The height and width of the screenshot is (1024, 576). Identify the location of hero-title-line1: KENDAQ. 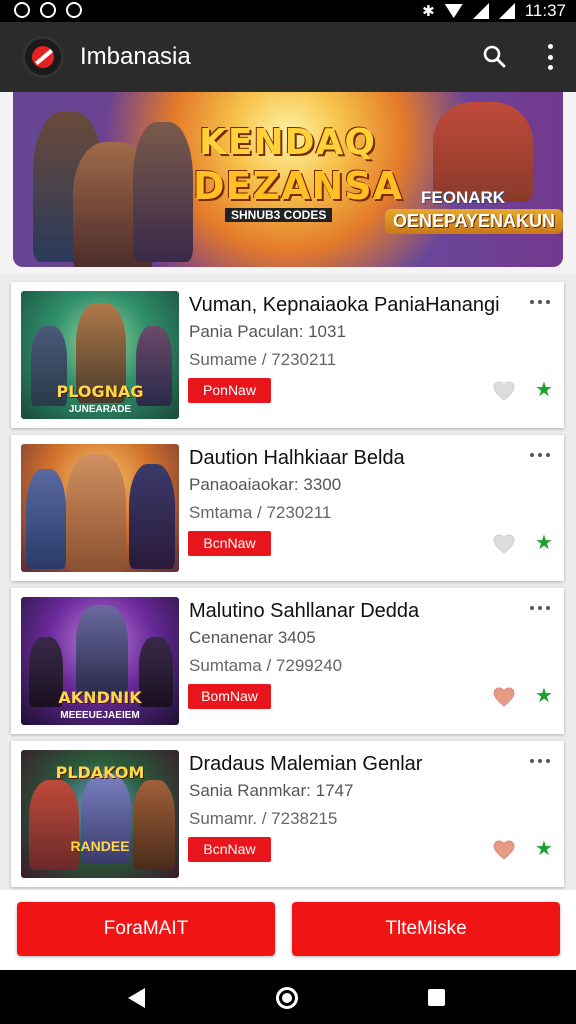
(287, 142).